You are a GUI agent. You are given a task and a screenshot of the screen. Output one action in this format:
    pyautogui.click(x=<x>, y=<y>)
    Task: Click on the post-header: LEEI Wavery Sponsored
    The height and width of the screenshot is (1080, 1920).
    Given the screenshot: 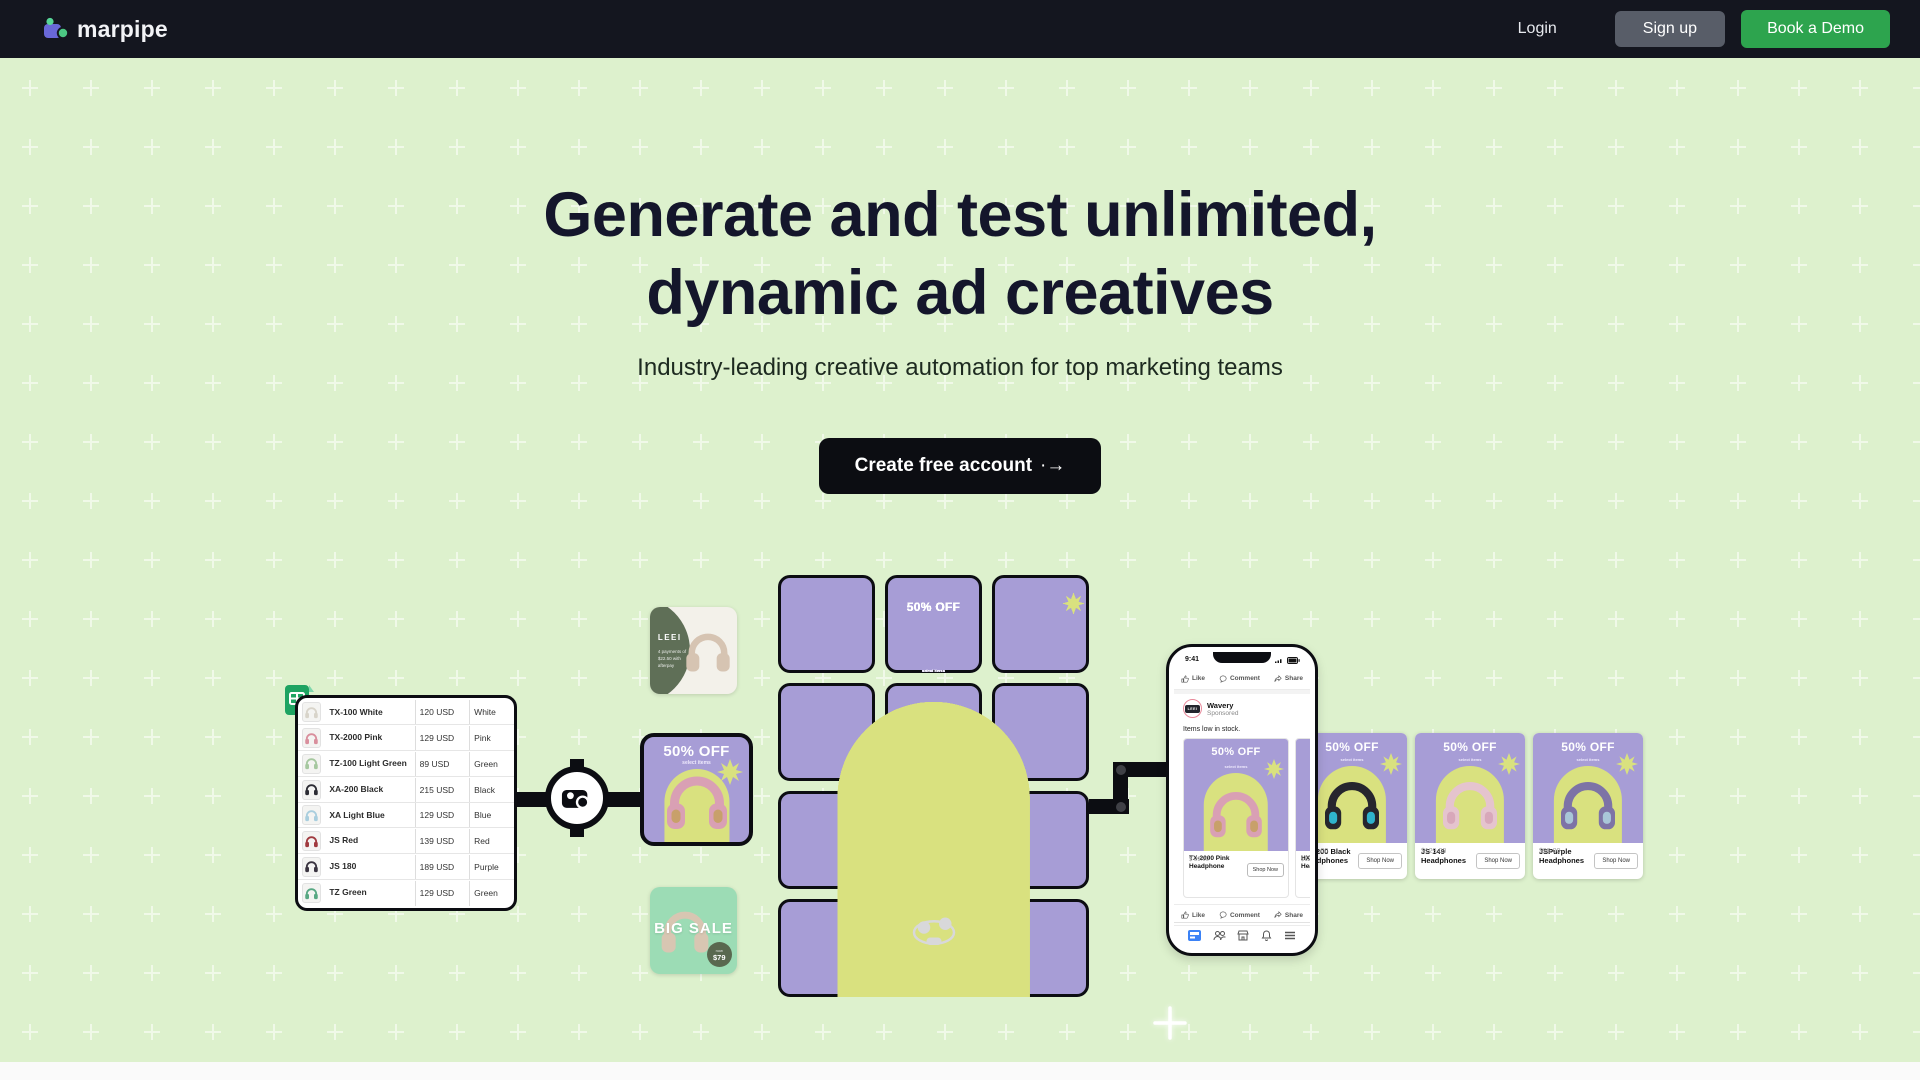 What is the action you would take?
    pyautogui.click(x=1210, y=708)
    